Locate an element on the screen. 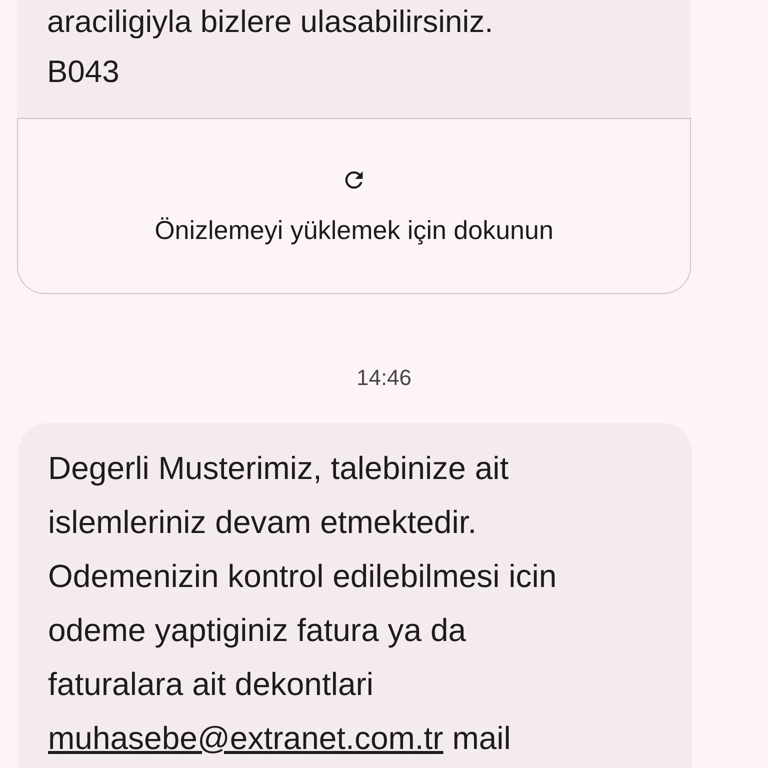  message-text: araciligiyla bizlere ulasabilirsiniz. is located at coordinates (270, 22).